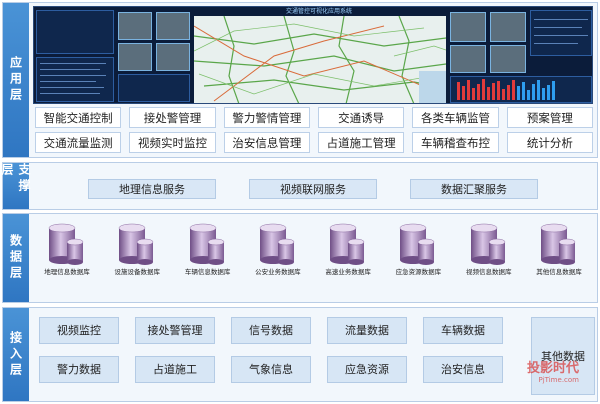 This screenshot has height=404, width=600. Describe the element at coordinates (79, 369) in the screenshot. I see `access-police-data: 警力数据` at that location.